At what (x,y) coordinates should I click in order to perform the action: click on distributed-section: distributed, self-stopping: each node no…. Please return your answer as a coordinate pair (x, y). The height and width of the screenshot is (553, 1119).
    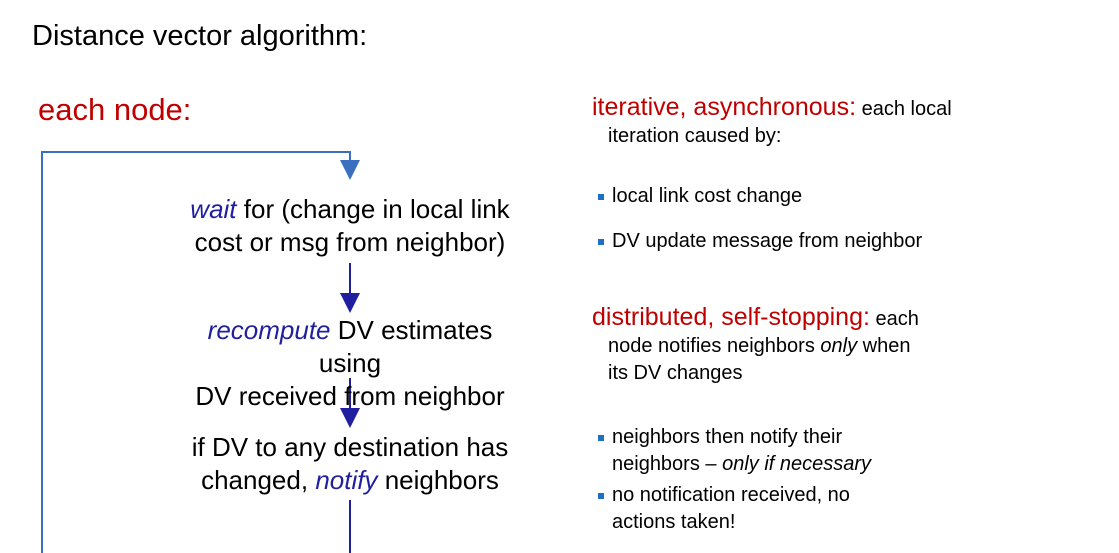
    Looking at the image, I should click on (852, 345).